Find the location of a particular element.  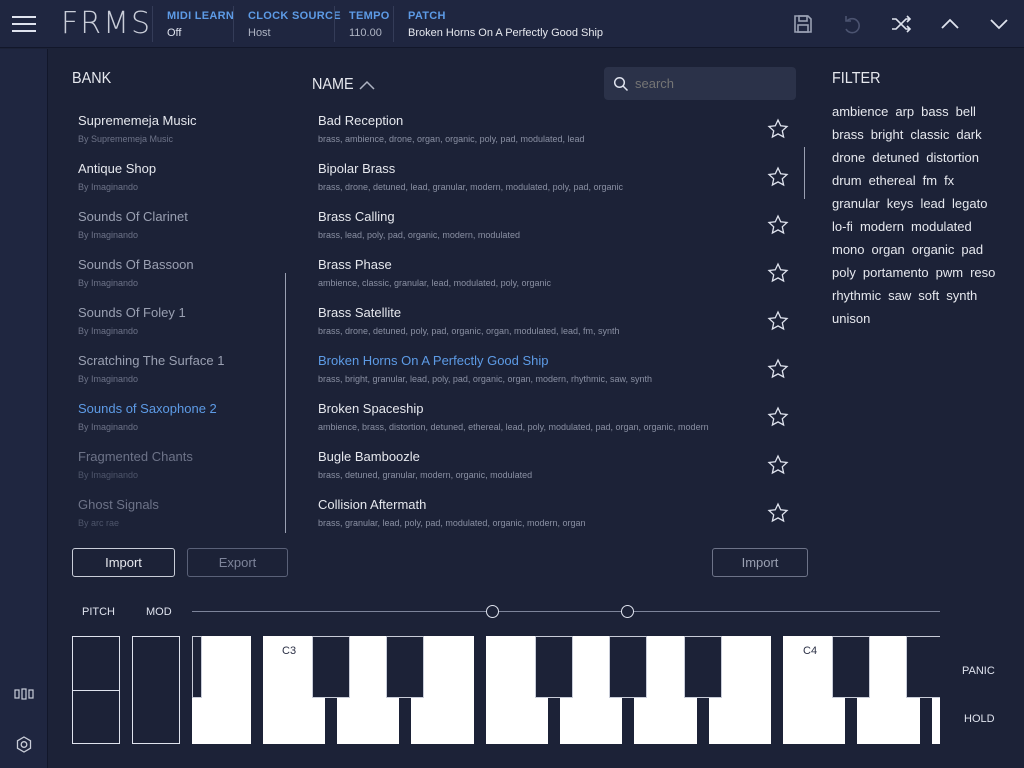

filter-tag: brass is located at coordinates (848, 134).